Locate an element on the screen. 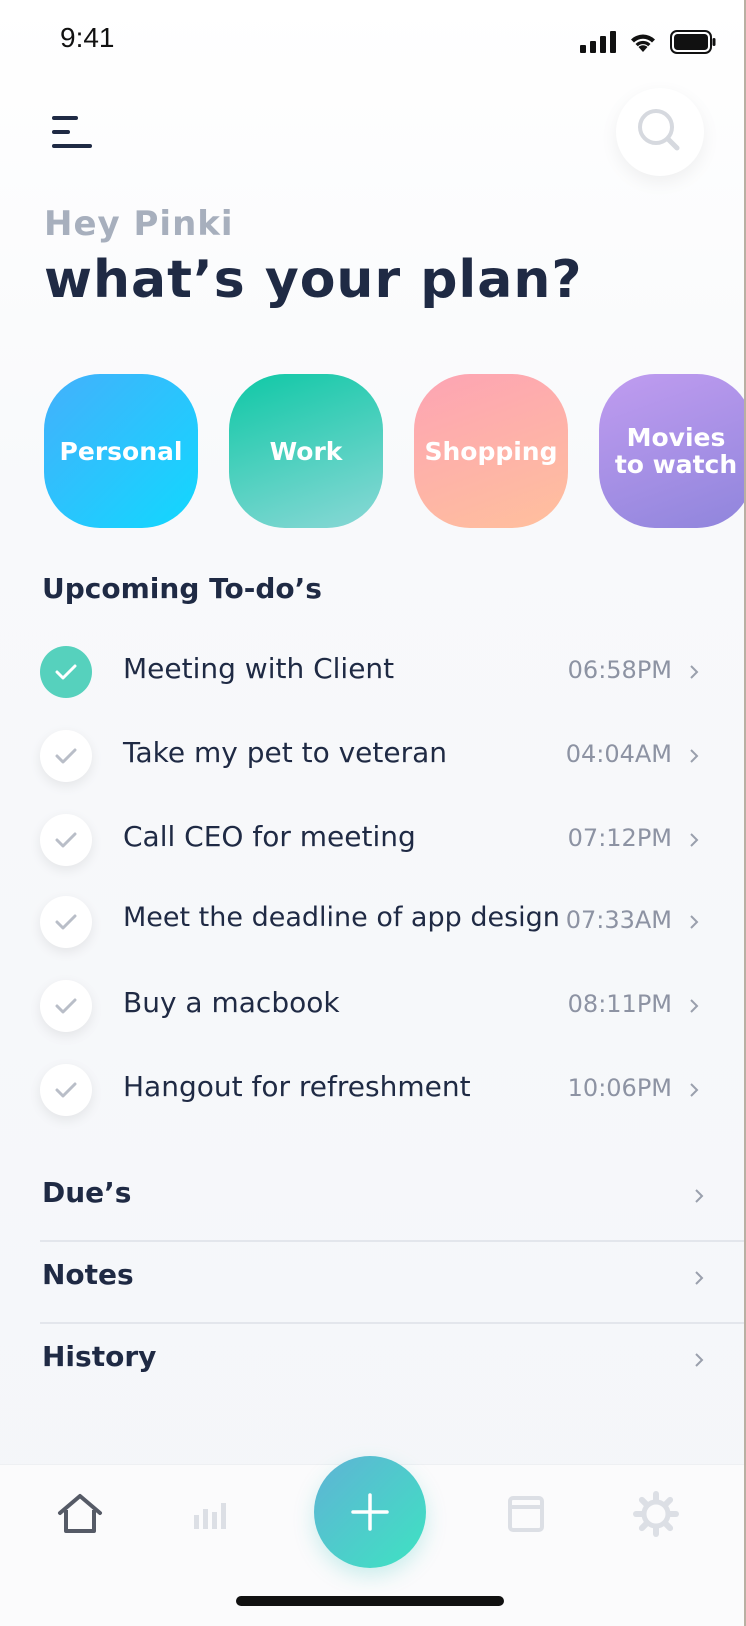 This screenshot has width=746, height=1626. wifi-icon is located at coordinates (643, 43).